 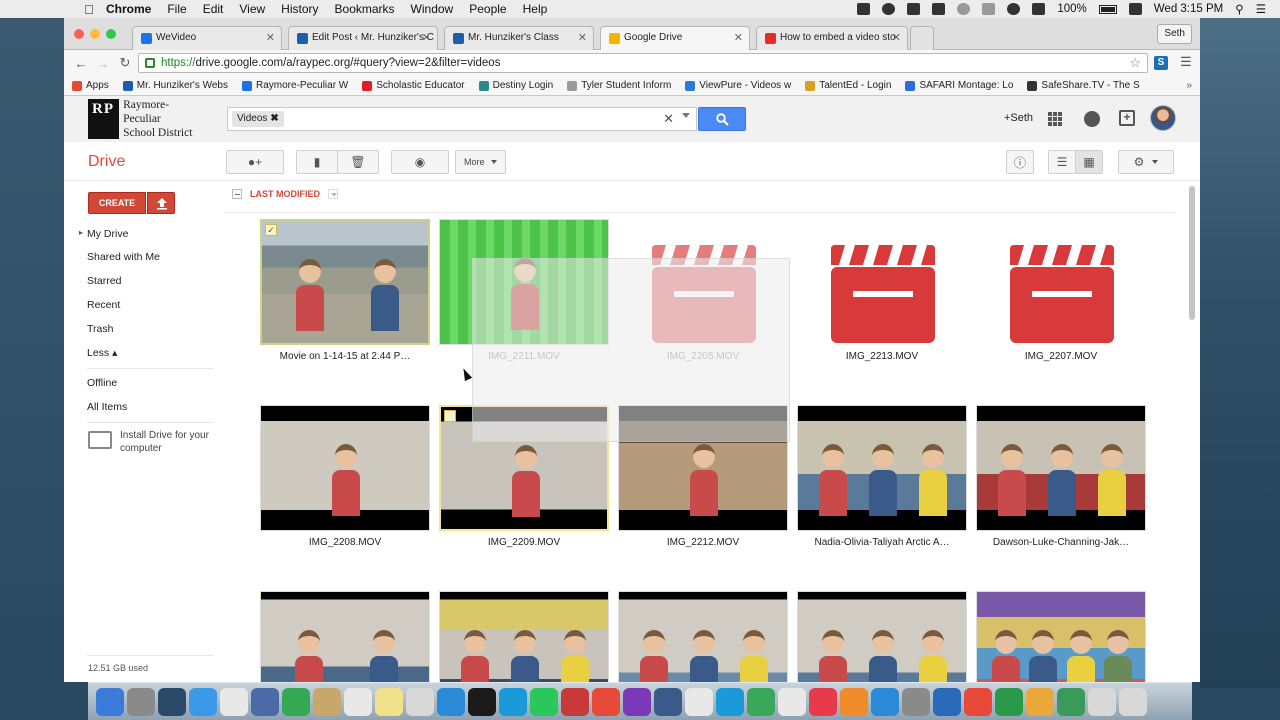 What do you see at coordinates (299, 9) in the screenshot?
I see `menu-history: History` at bounding box center [299, 9].